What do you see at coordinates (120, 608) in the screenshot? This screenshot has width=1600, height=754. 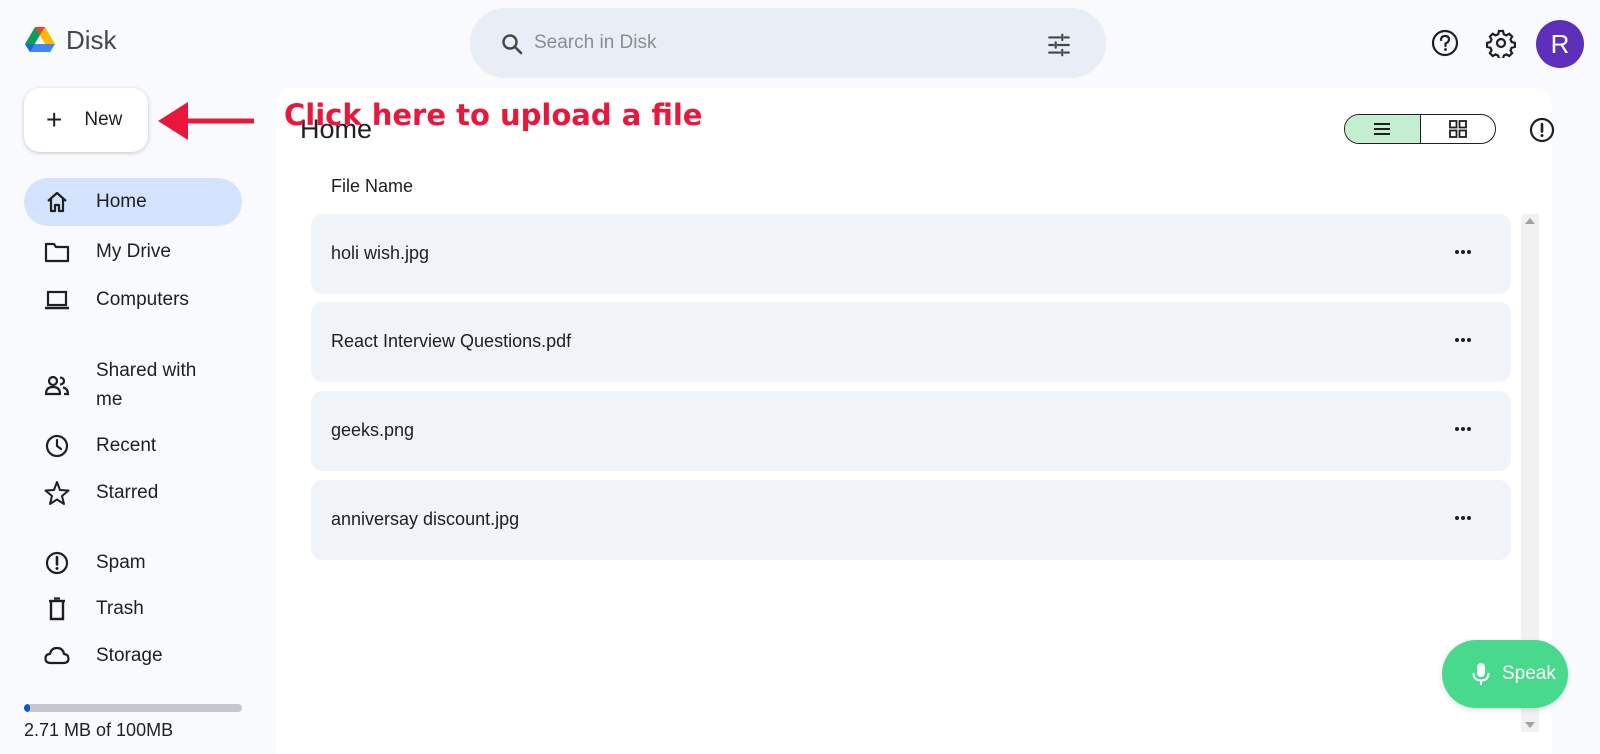 I see `sidebar-item-label: Trash` at bounding box center [120, 608].